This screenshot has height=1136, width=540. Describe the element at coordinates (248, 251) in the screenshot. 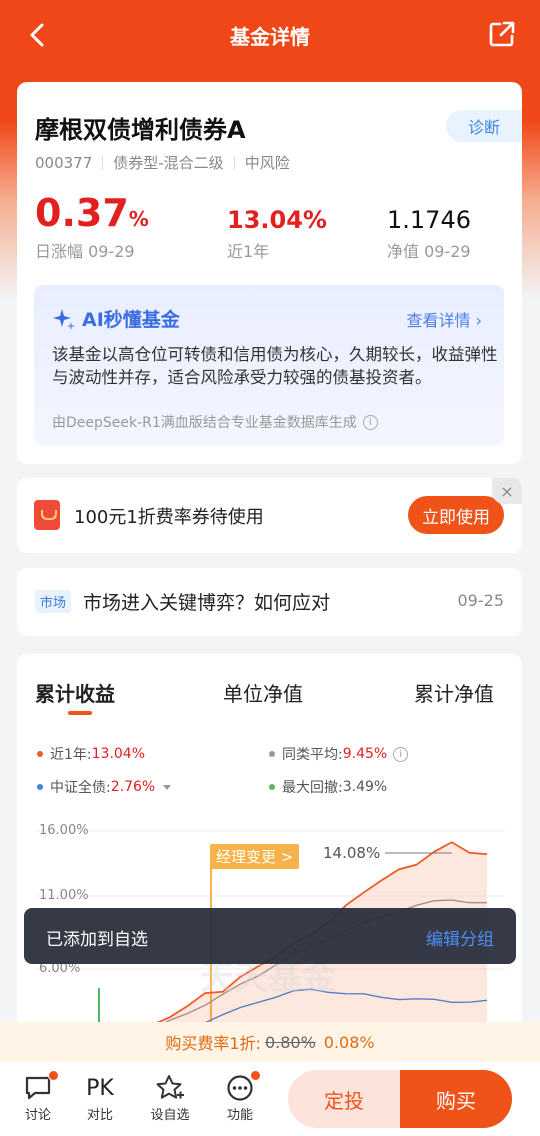

I see `one-year-return-label: 近1年` at that location.